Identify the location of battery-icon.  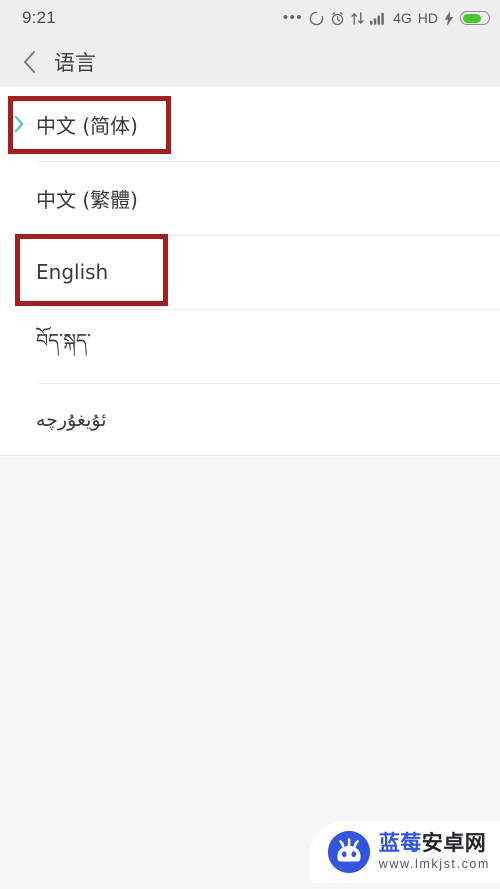
(475, 18).